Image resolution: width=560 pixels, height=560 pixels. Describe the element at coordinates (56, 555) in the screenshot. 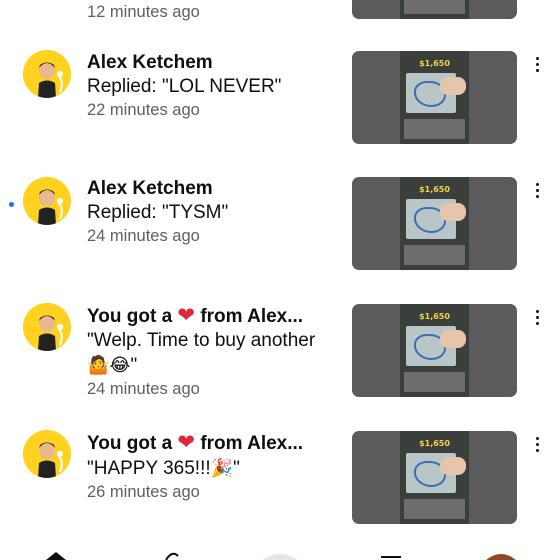

I see `home-icon` at that location.